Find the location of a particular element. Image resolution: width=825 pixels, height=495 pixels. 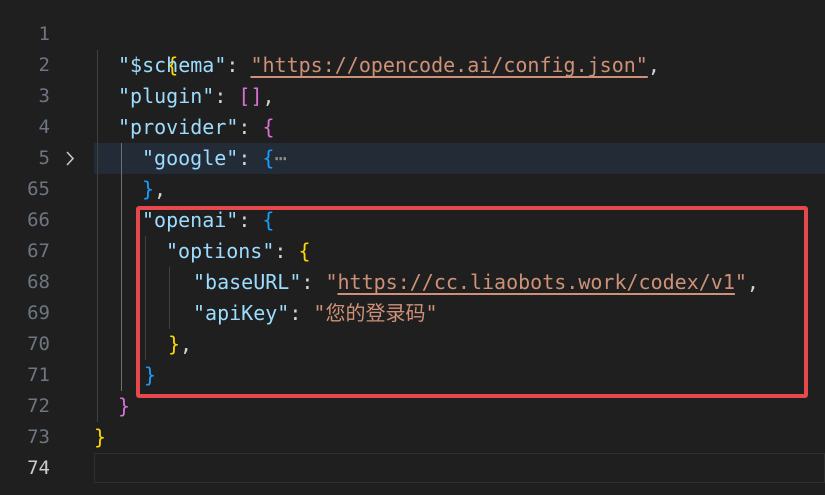

line-number: 4 is located at coordinates (44, 127).